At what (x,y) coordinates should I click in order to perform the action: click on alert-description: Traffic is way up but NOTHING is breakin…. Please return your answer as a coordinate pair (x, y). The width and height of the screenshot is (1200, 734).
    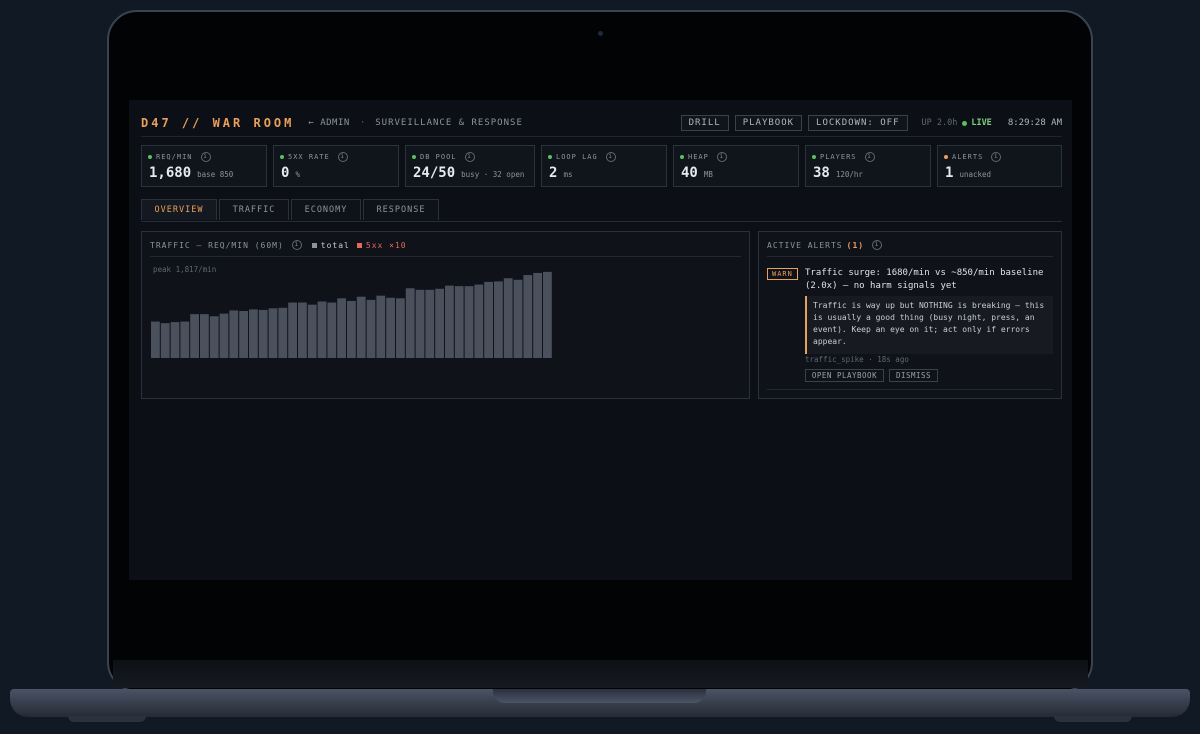
    Looking at the image, I should click on (929, 325).